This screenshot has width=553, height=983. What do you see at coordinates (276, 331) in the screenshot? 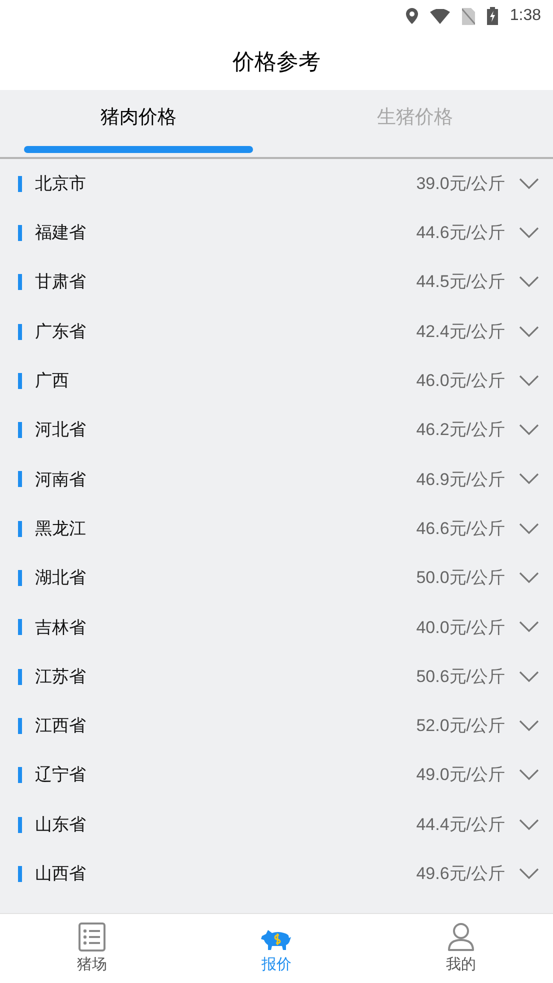
I see `list-row: 广东省 42.4元/公斤` at bounding box center [276, 331].